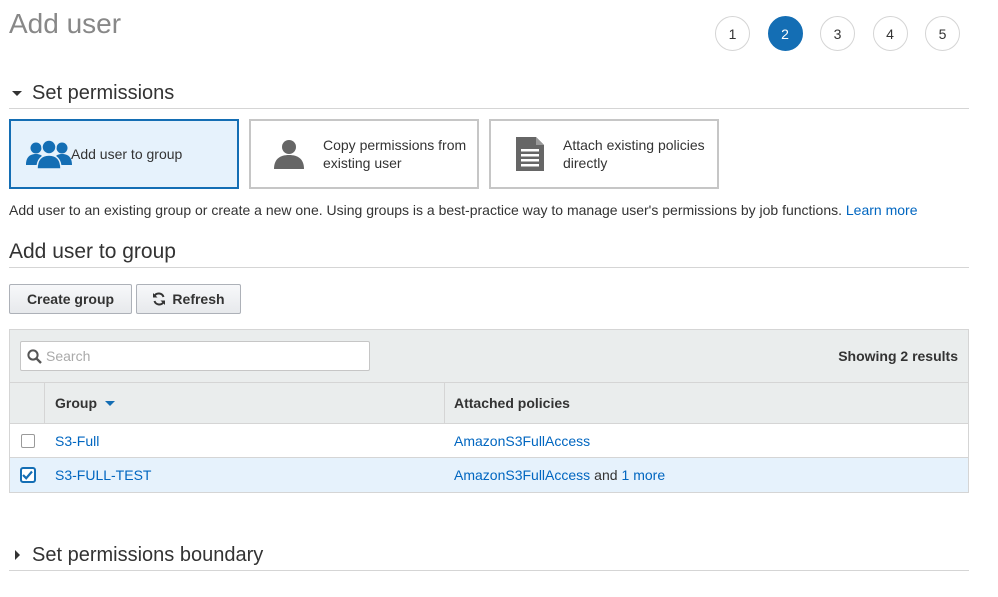  What do you see at coordinates (110, 403) in the screenshot?
I see `sort-descending-icon` at bounding box center [110, 403].